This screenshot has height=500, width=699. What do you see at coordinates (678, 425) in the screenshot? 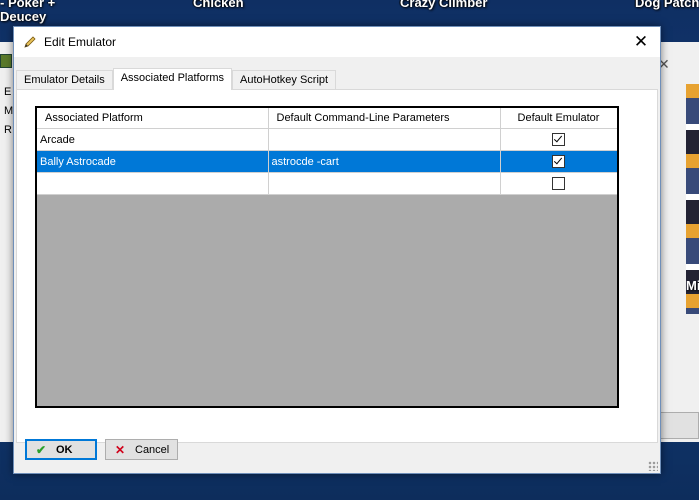
I see `background-button` at bounding box center [678, 425].